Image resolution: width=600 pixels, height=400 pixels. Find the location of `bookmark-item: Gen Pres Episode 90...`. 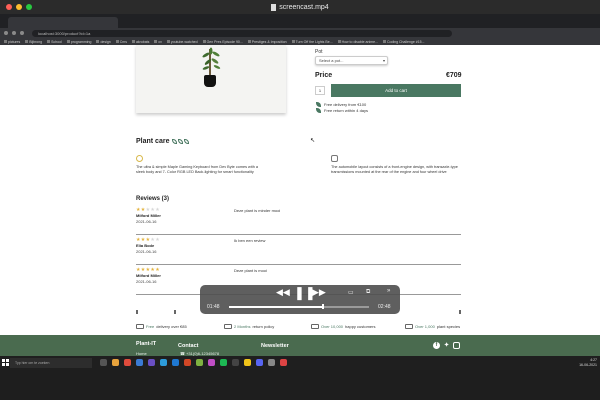

bookmark-item: Gen Pres Episode 90... is located at coordinates (222, 42).